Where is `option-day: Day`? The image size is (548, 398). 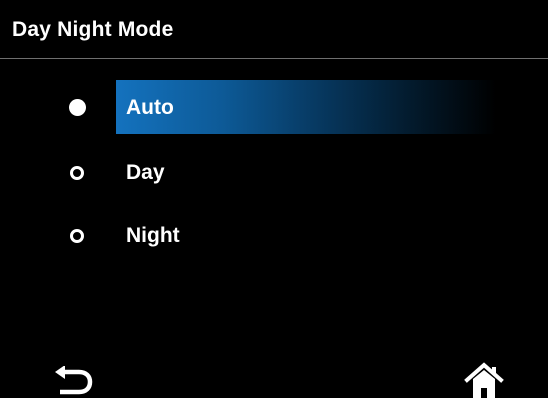 option-day: Day is located at coordinates (274, 172).